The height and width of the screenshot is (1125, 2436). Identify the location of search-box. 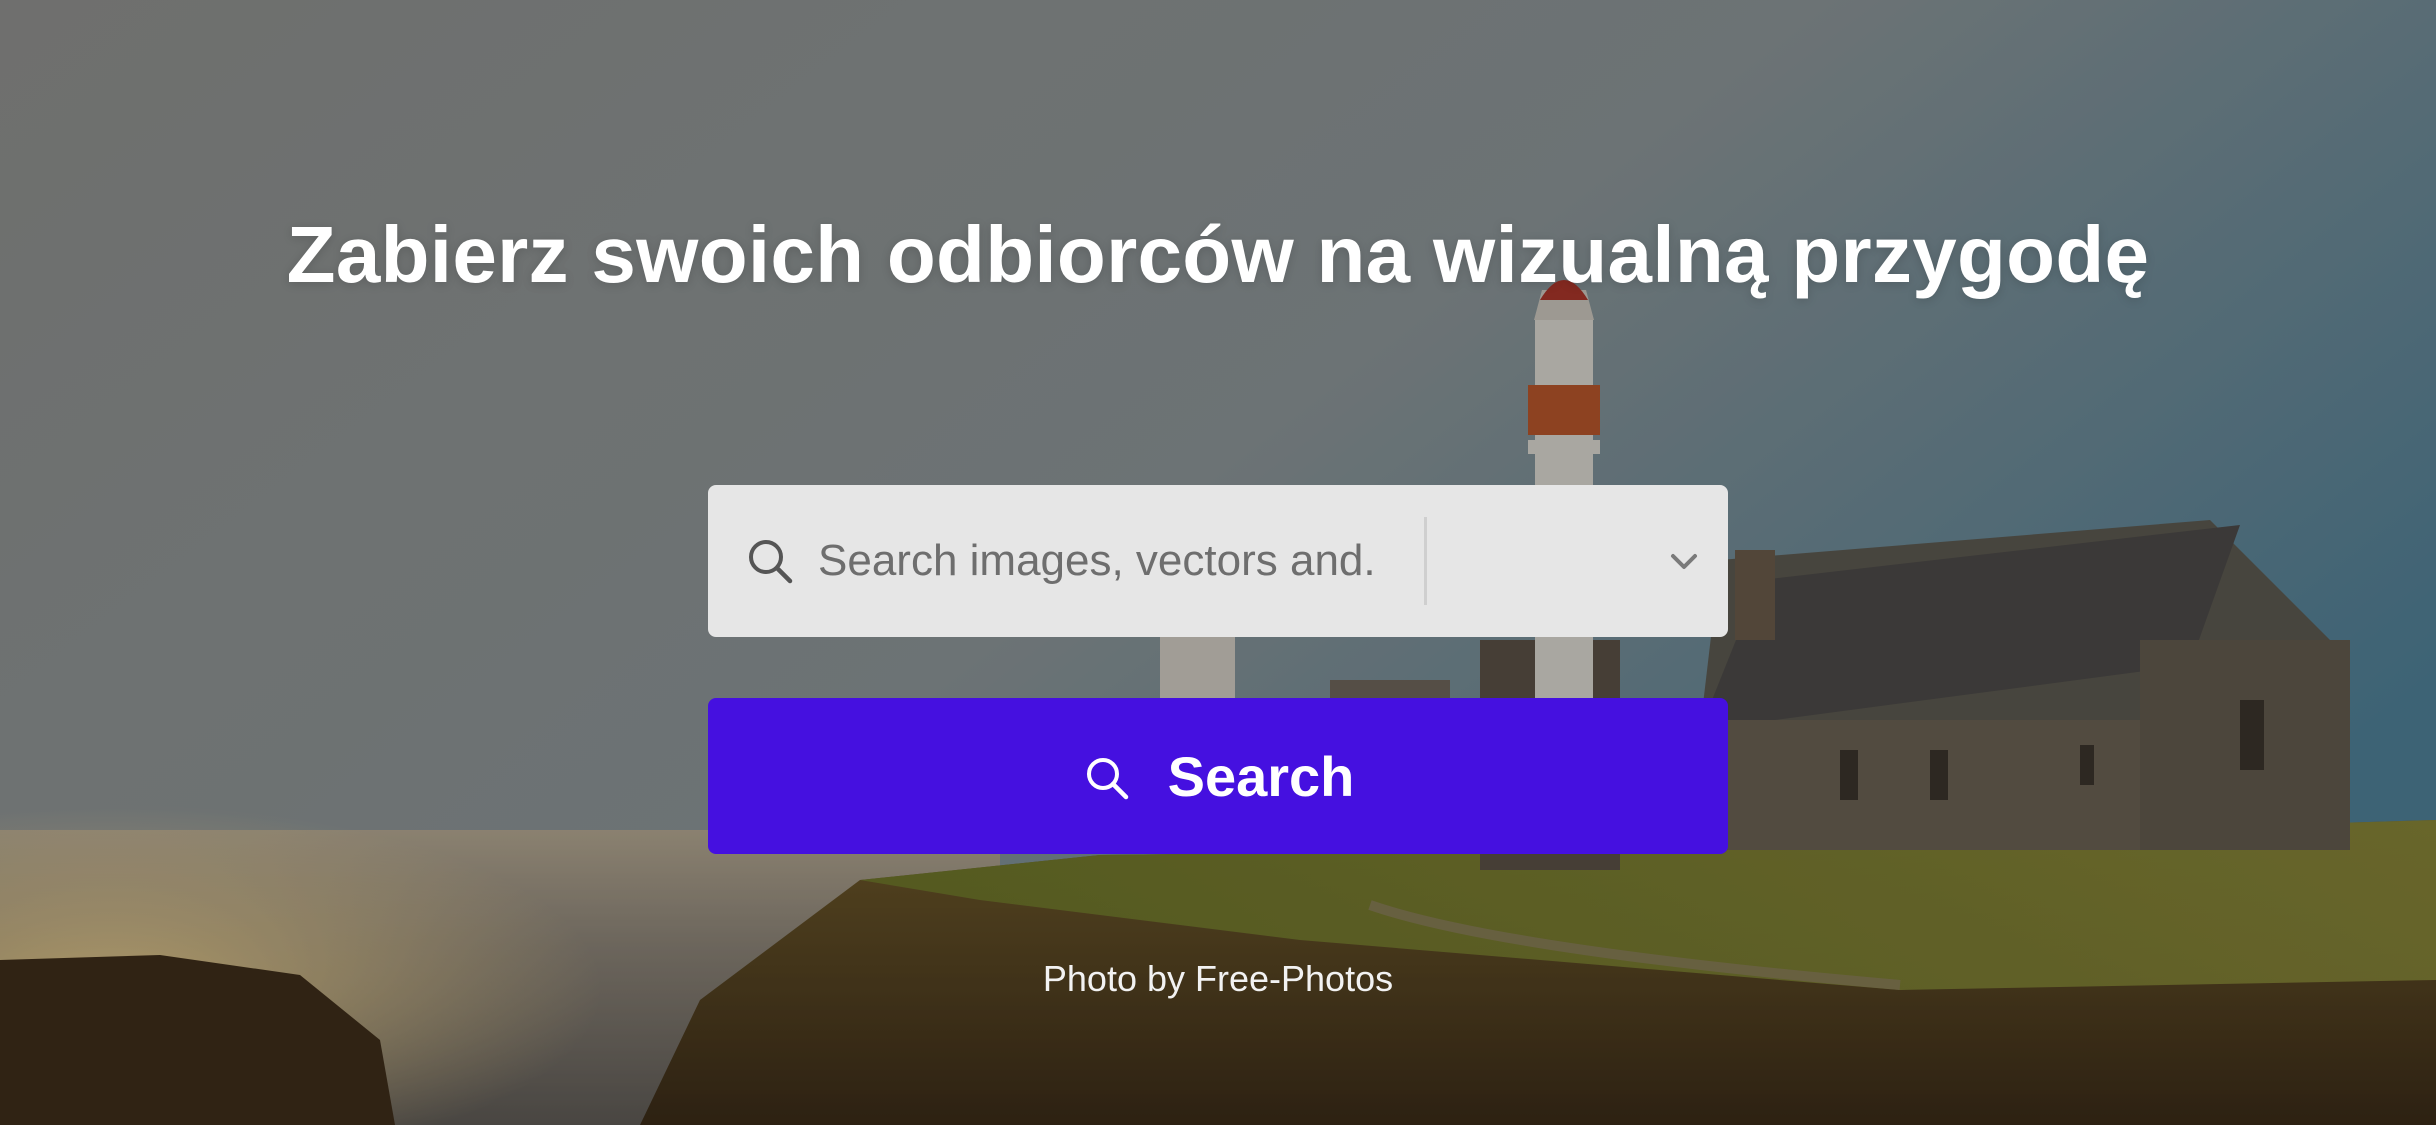
(1218, 561).